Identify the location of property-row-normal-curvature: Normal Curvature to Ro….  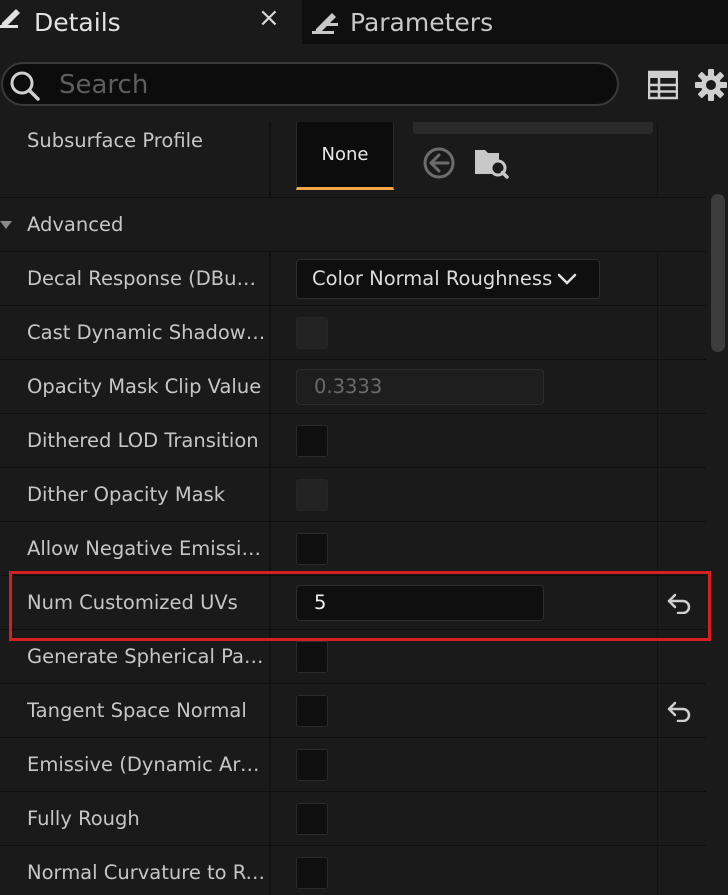
(353, 870).